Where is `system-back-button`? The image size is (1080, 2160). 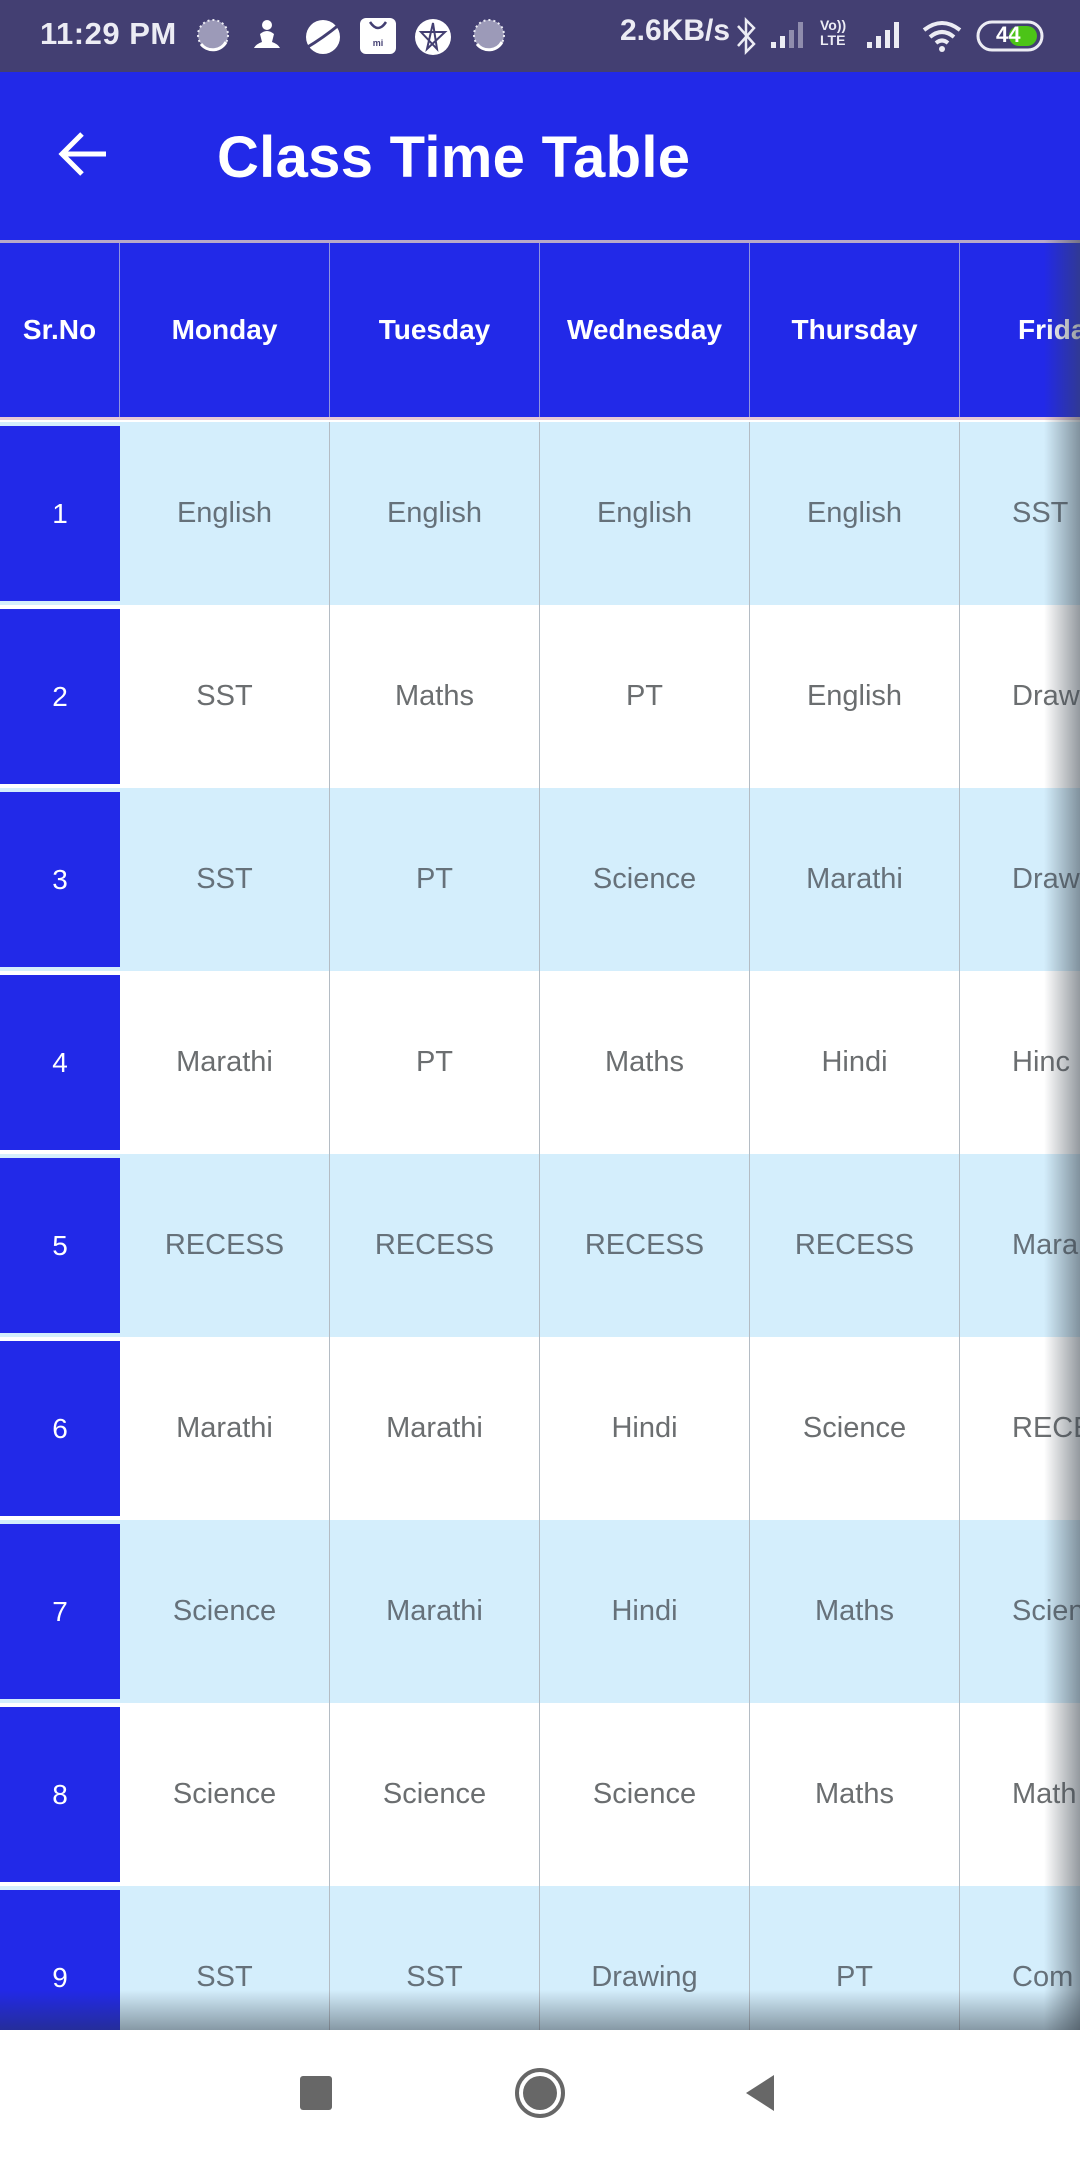 system-back-button is located at coordinates (760, 2095).